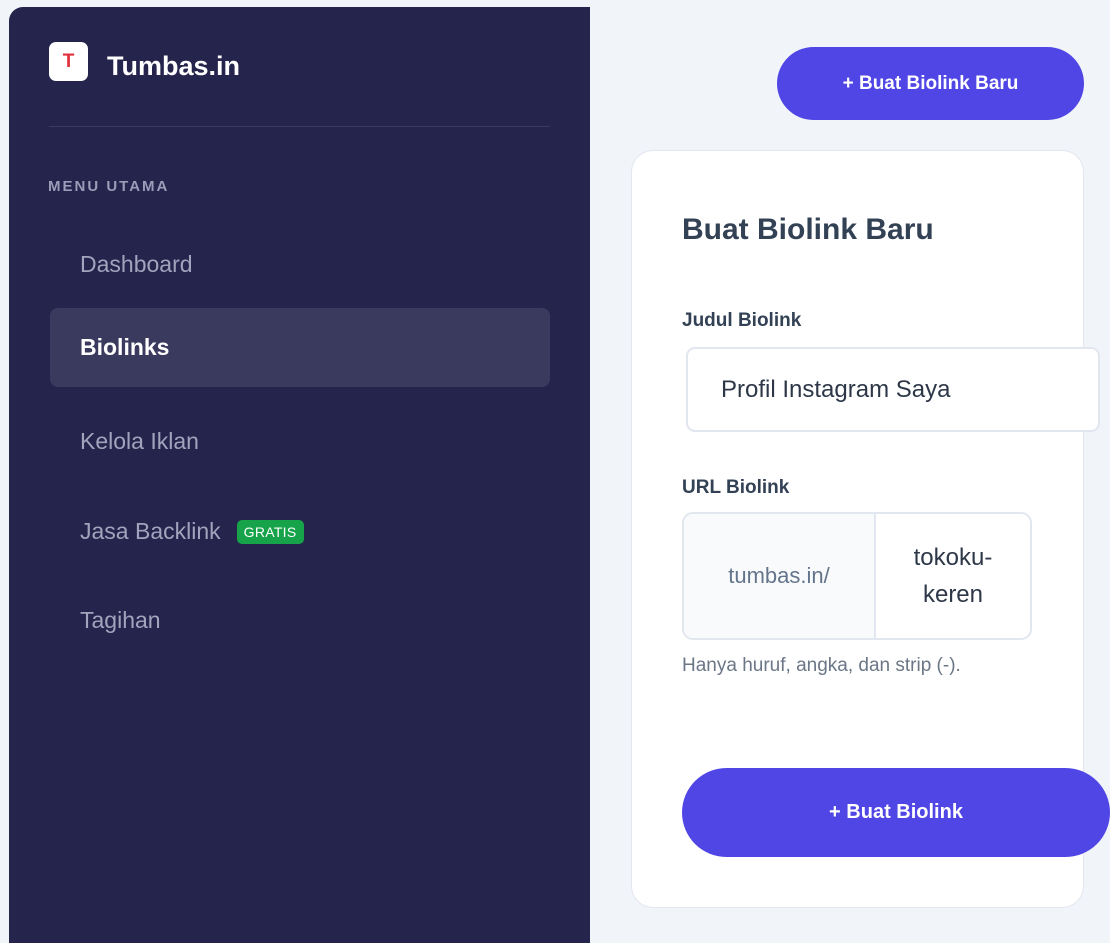 The height and width of the screenshot is (943, 1110). I want to click on sidebar-item-label: Jasa Backlink, so click(150, 531).